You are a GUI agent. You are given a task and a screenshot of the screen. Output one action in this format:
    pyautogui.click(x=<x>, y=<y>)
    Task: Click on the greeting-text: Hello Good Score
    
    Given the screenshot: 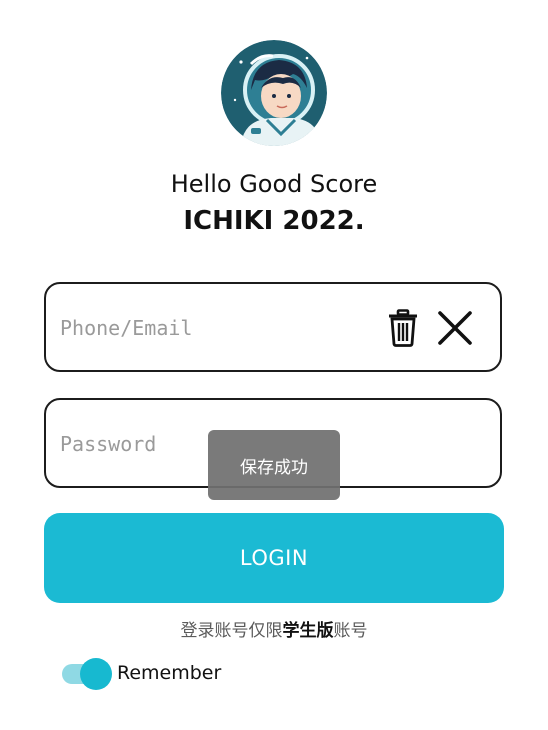 What is the action you would take?
    pyautogui.click(x=274, y=184)
    